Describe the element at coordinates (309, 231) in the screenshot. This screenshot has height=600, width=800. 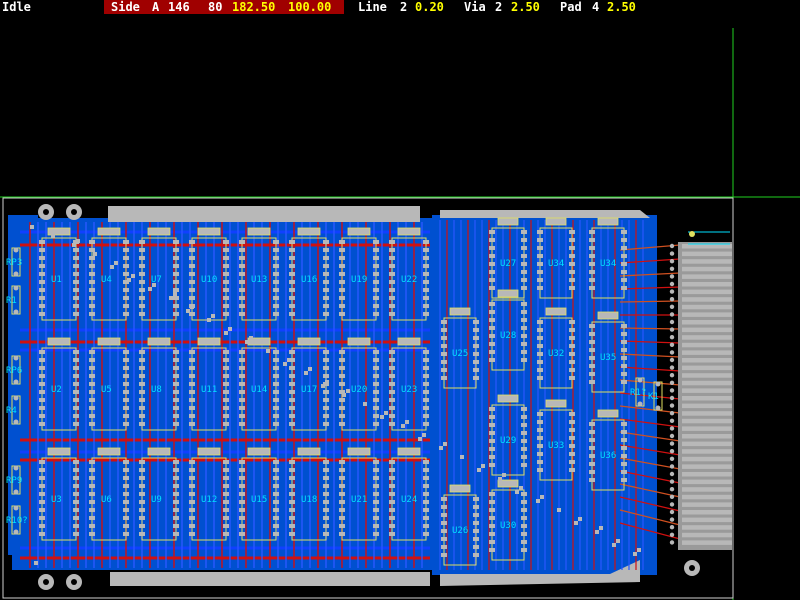
I see `ic-u16-cap` at that location.